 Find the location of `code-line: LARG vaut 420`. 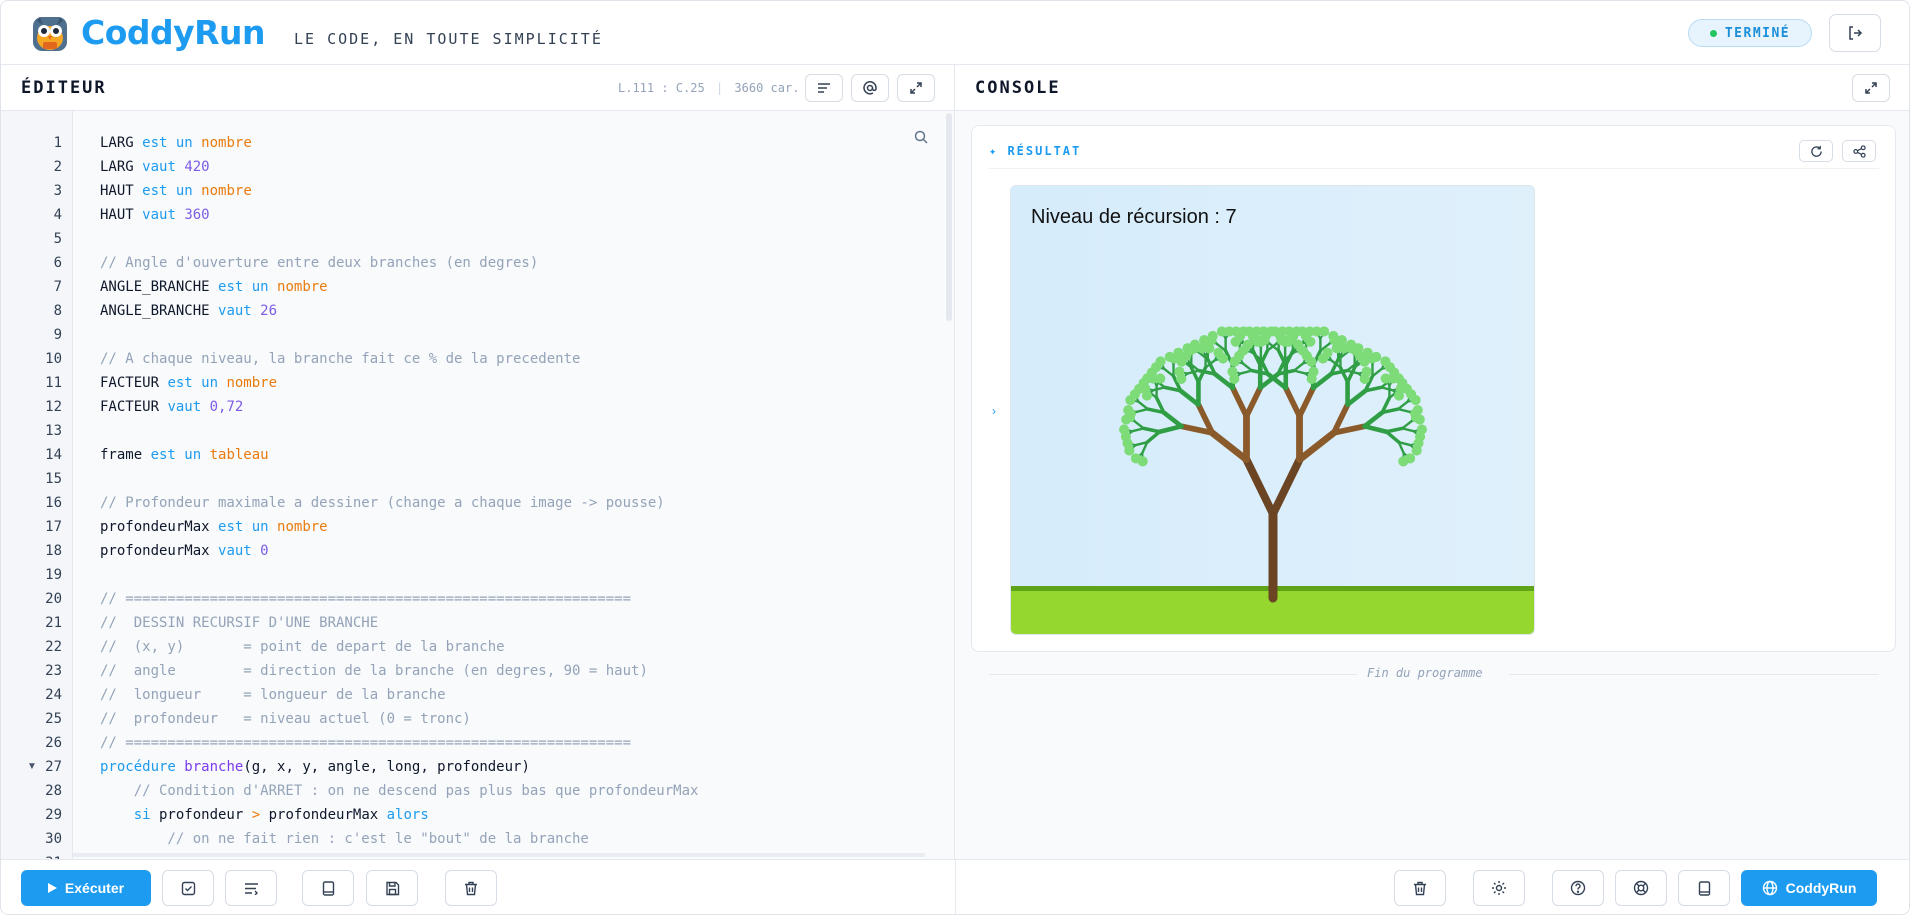

code-line: LARG vaut 420 is located at coordinates (155, 167).